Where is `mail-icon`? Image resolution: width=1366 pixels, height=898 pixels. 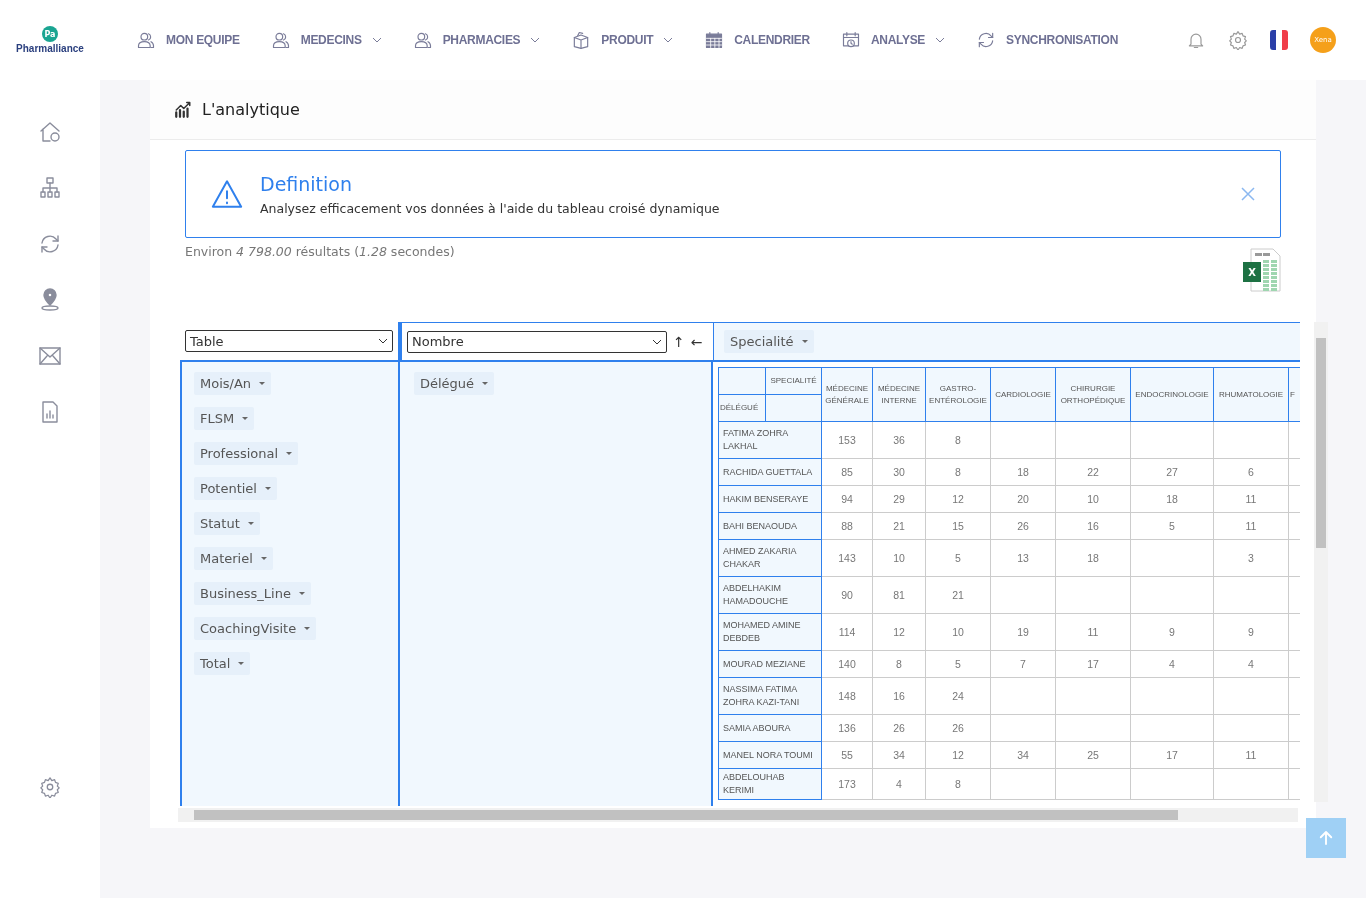
mail-icon is located at coordinates (50, 356).